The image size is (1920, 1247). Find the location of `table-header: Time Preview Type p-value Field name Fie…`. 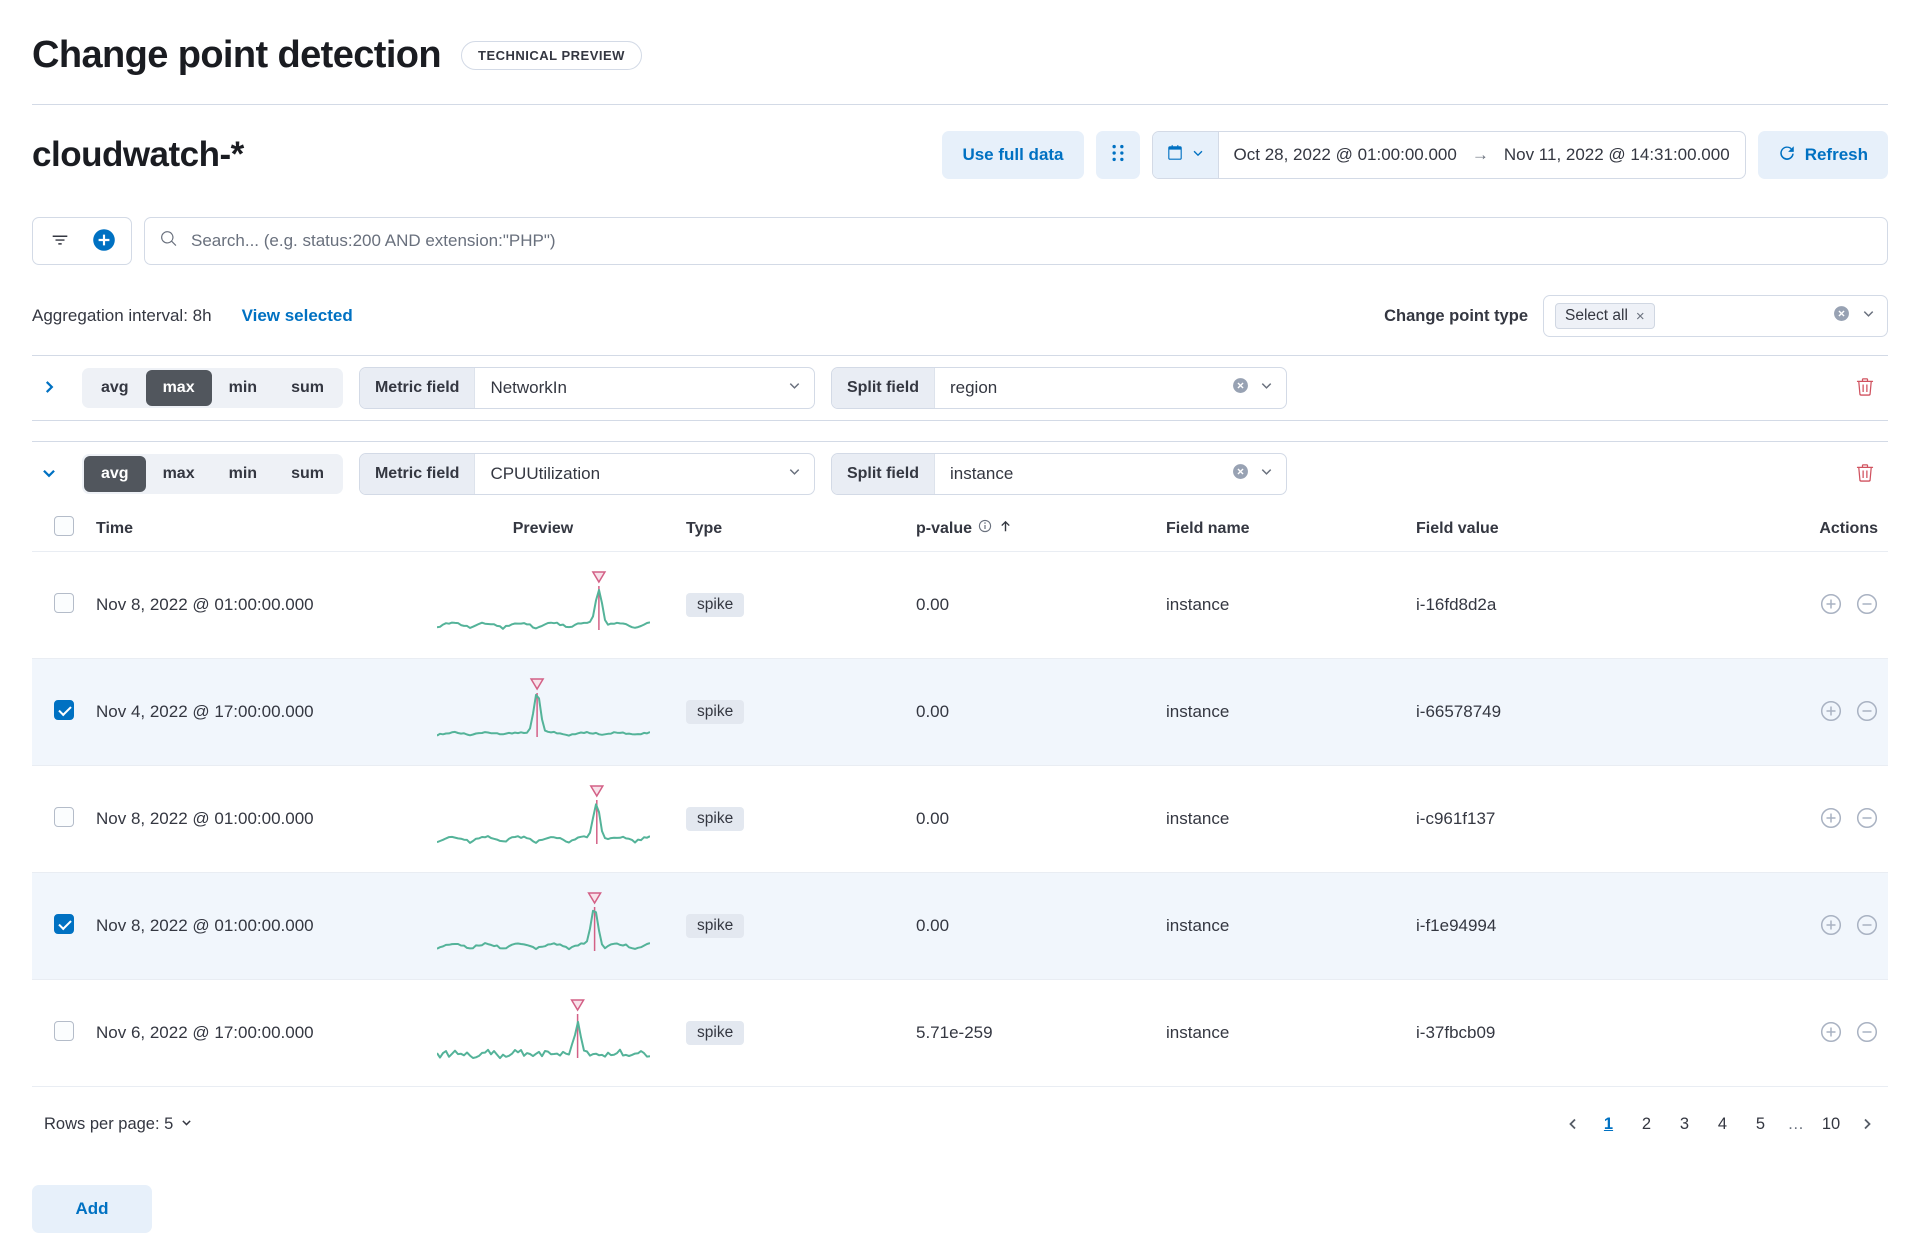

table-header: Time Preview Type p-value Field name Fie… is located at coordinates (960, 529).